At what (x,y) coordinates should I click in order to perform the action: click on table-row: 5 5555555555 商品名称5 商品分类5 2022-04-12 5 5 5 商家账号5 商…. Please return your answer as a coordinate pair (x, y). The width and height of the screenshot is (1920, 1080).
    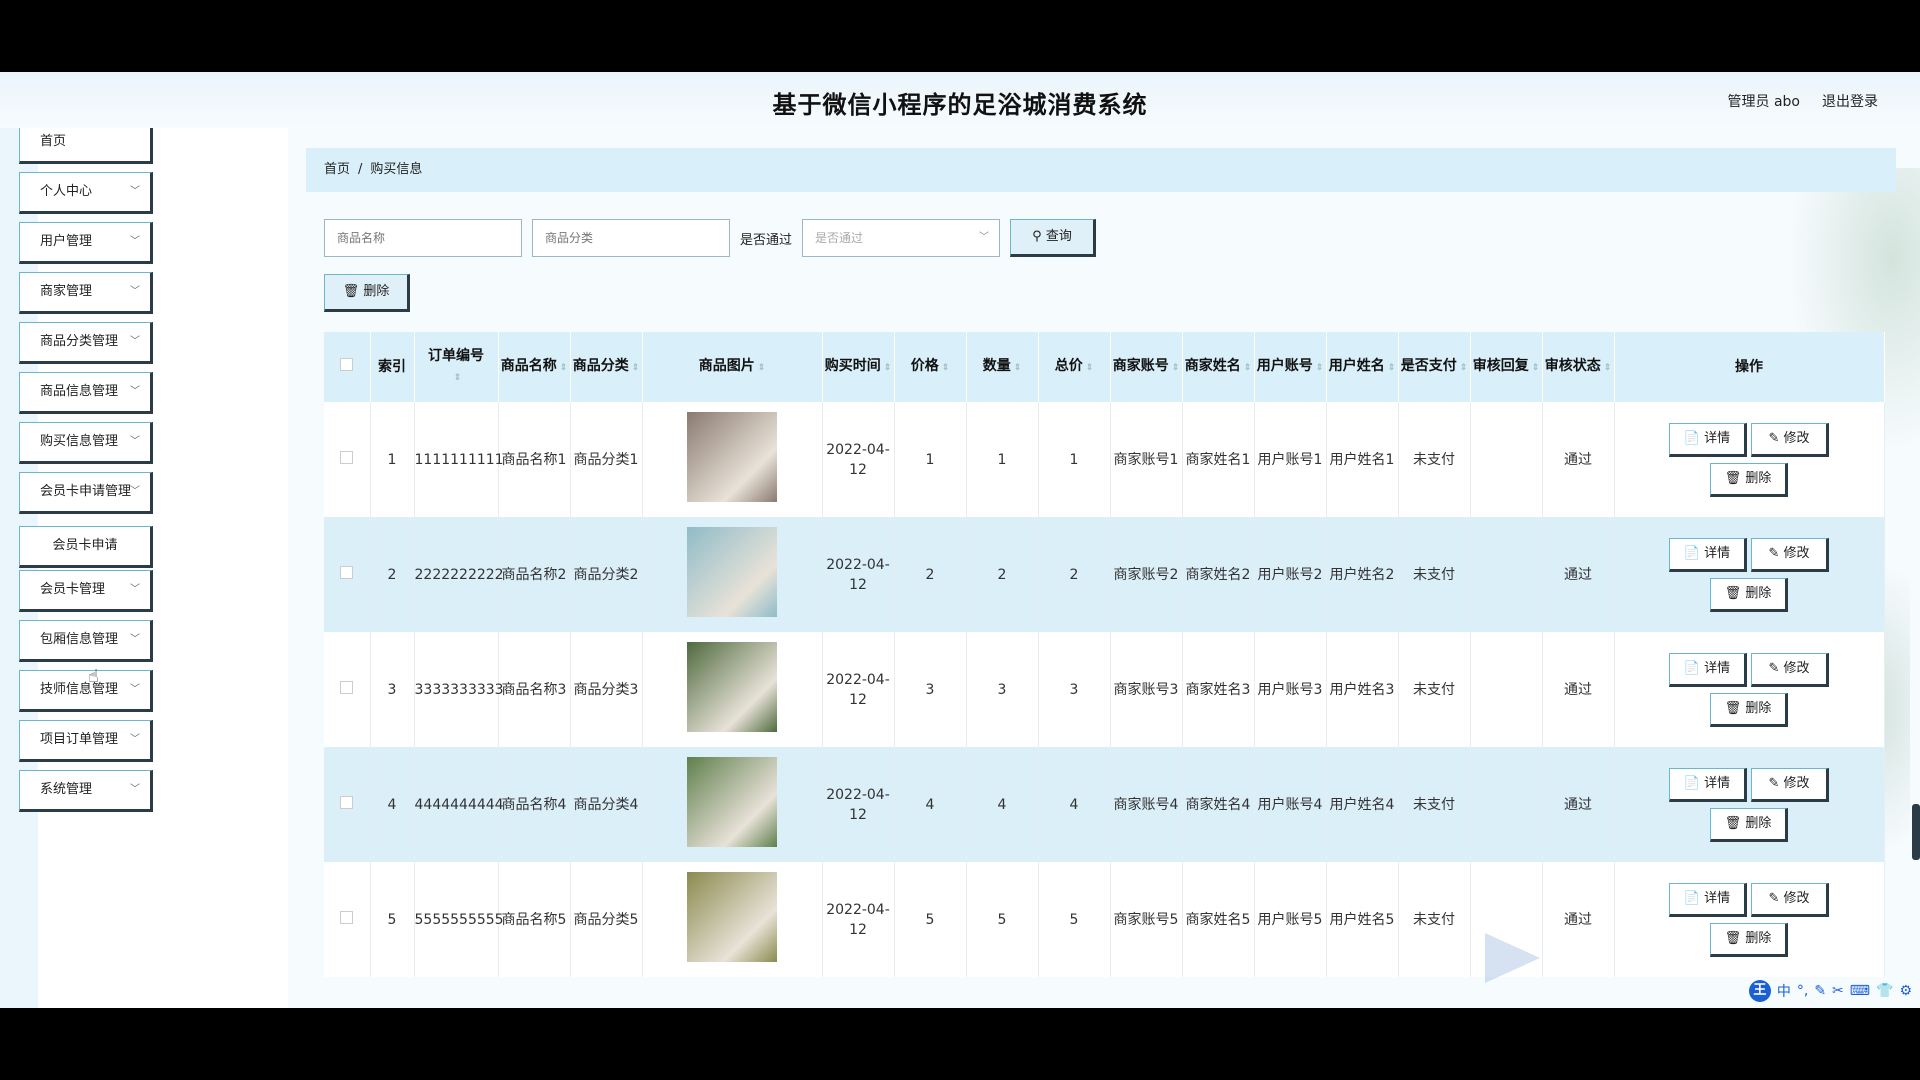
    Looking at the image, I should click on (1104, 919).